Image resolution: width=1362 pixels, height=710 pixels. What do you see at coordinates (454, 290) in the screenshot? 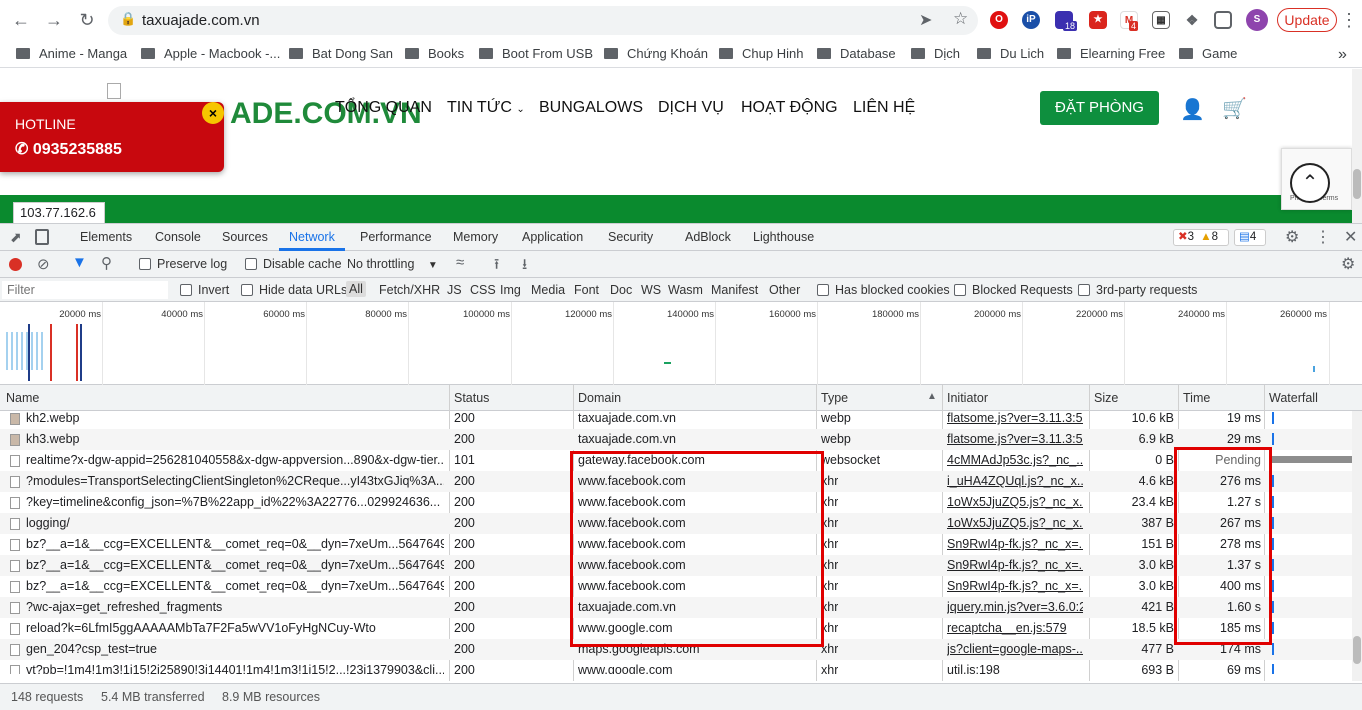
I see `type-filter-js: JS` at bounding box center [454, 290].